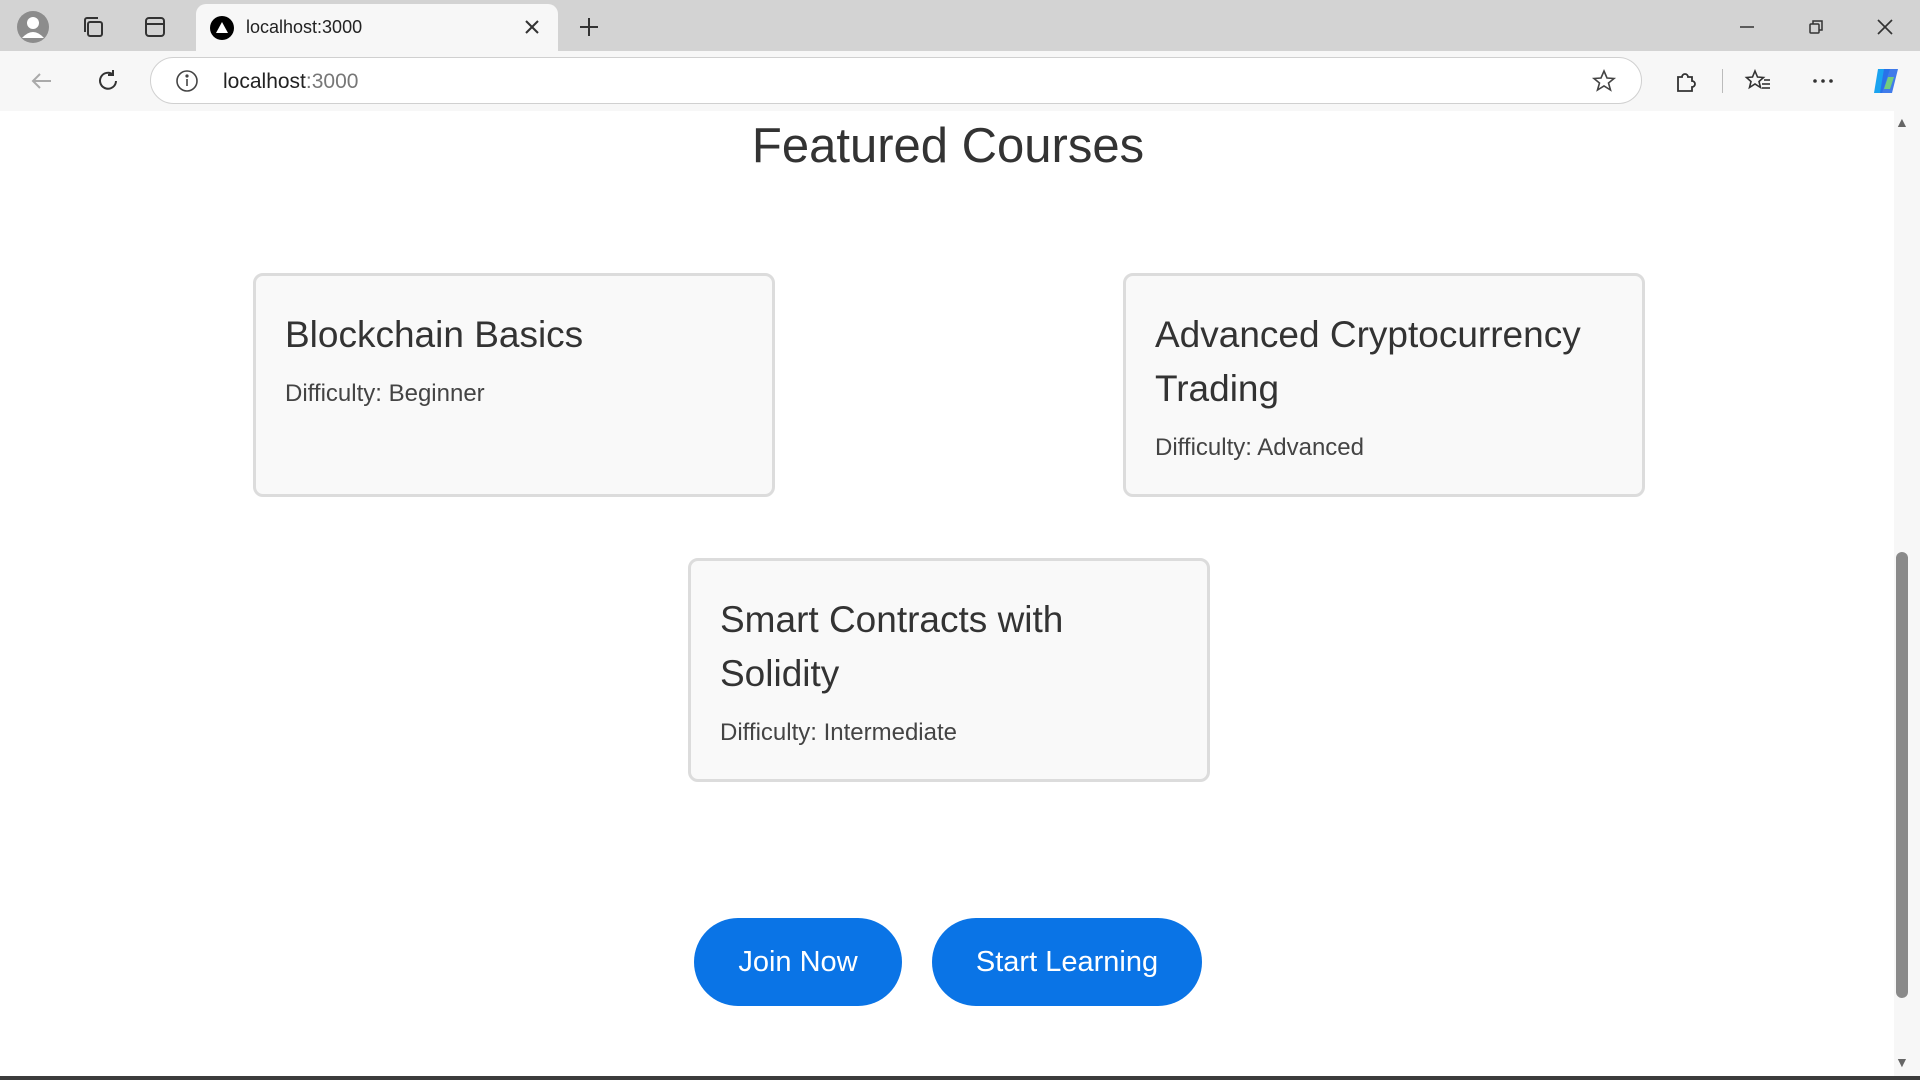 This screenshot has height=1080, width=1920. What do you see at coordinates (187, 81) in the screenshot?
I see `site-info-icon` at bounding box center [187, 81].